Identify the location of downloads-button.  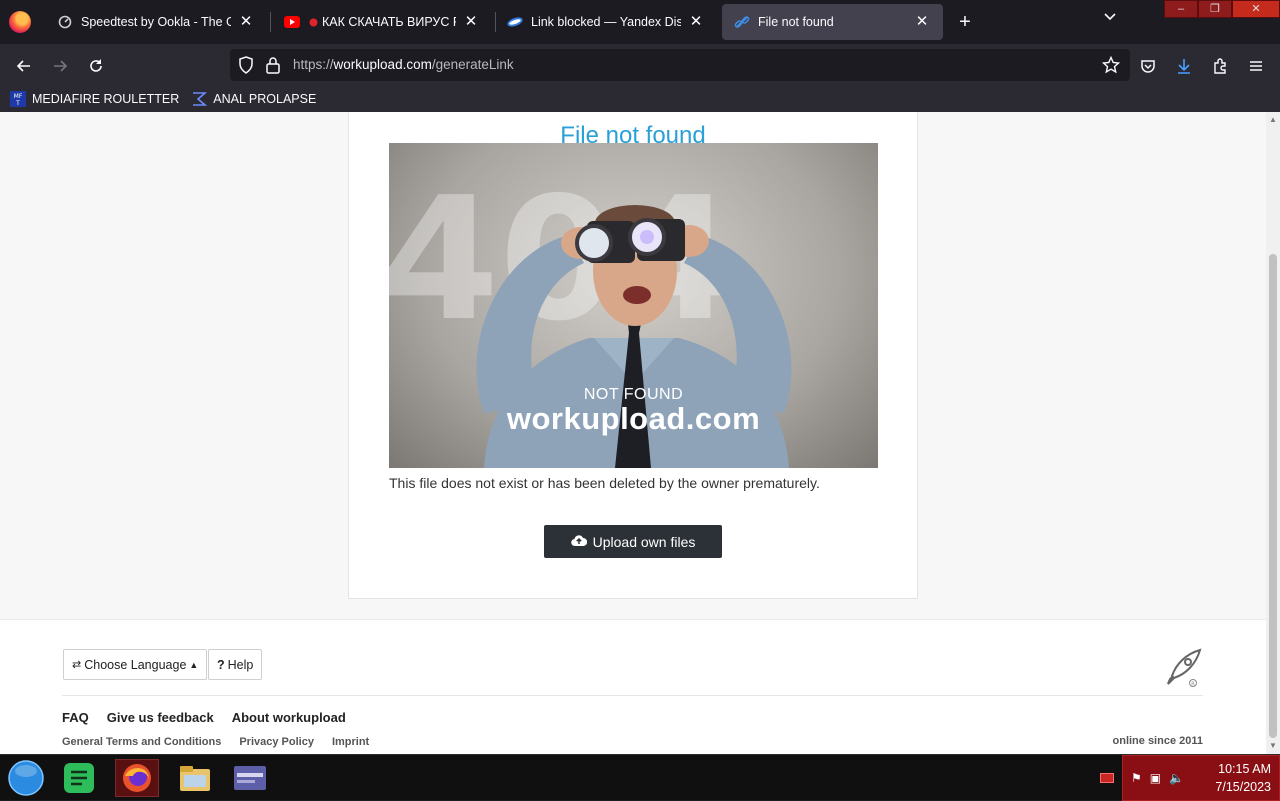
(1184, 66).